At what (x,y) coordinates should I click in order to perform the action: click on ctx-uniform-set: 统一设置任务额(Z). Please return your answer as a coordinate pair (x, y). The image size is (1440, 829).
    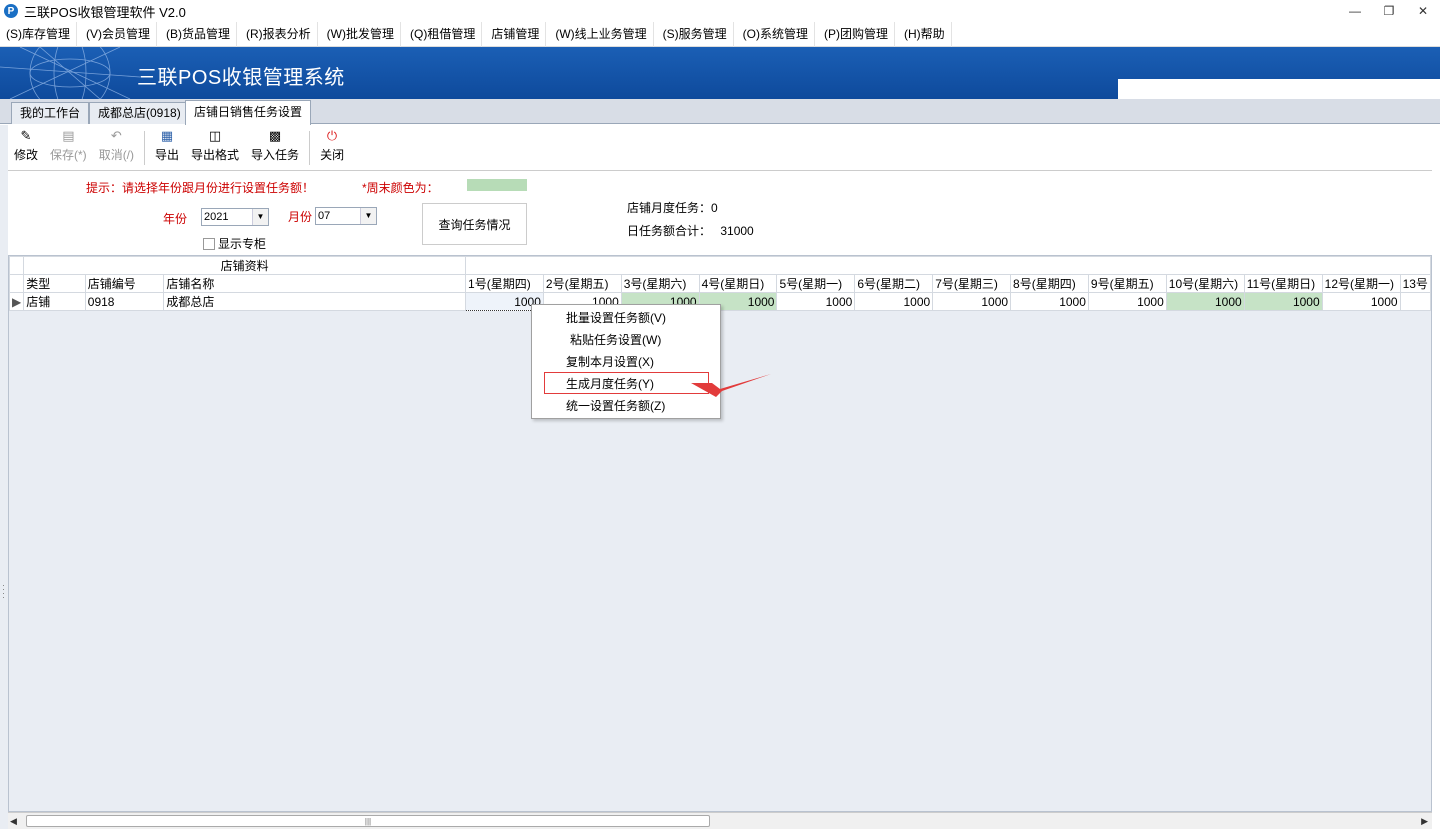
    Looking at the image, I should click on (626, 406).